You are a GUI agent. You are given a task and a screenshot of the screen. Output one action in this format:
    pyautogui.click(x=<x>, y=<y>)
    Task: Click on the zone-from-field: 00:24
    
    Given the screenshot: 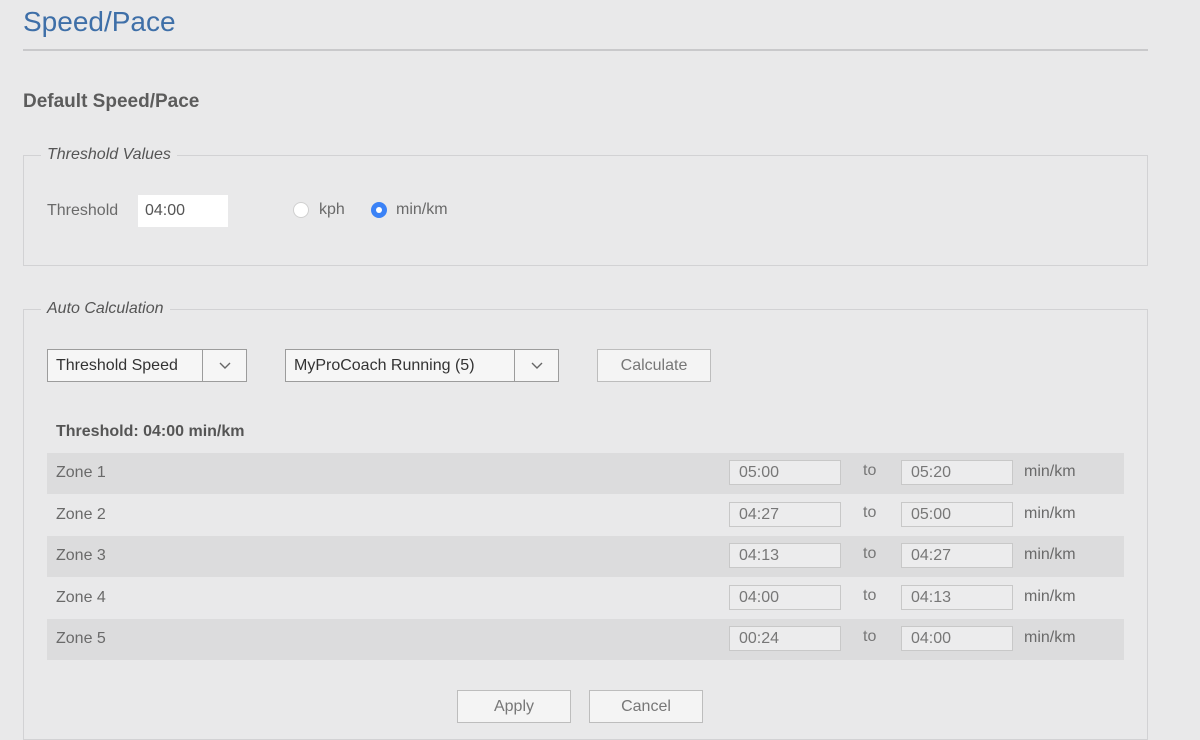 What is the action you would take?
    pyautogui.click(x=785, y=638)
    